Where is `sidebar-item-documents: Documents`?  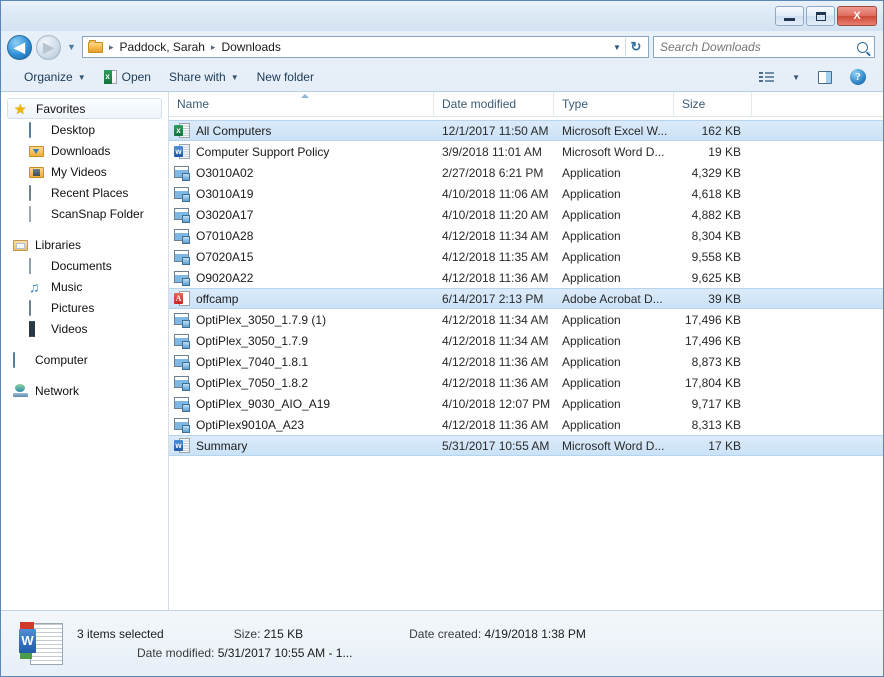
sidebar-item-documents: Documents is located at coordinates (84, 265).